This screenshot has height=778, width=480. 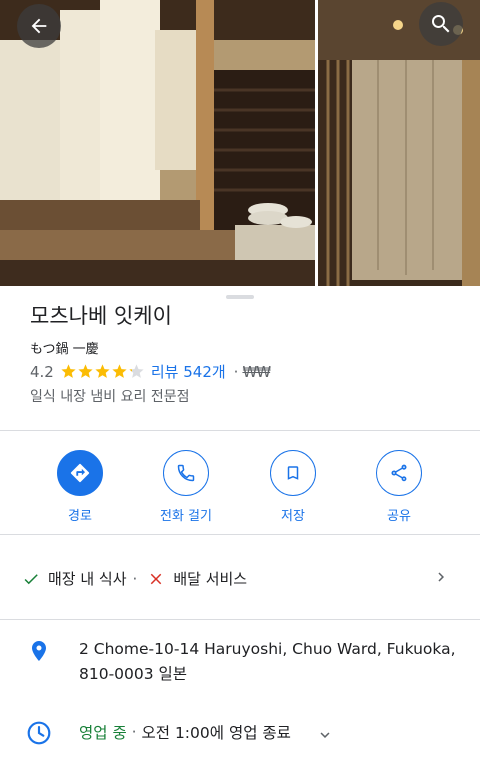 I want to click on location-pin-icon, so click(x=39, y=651).